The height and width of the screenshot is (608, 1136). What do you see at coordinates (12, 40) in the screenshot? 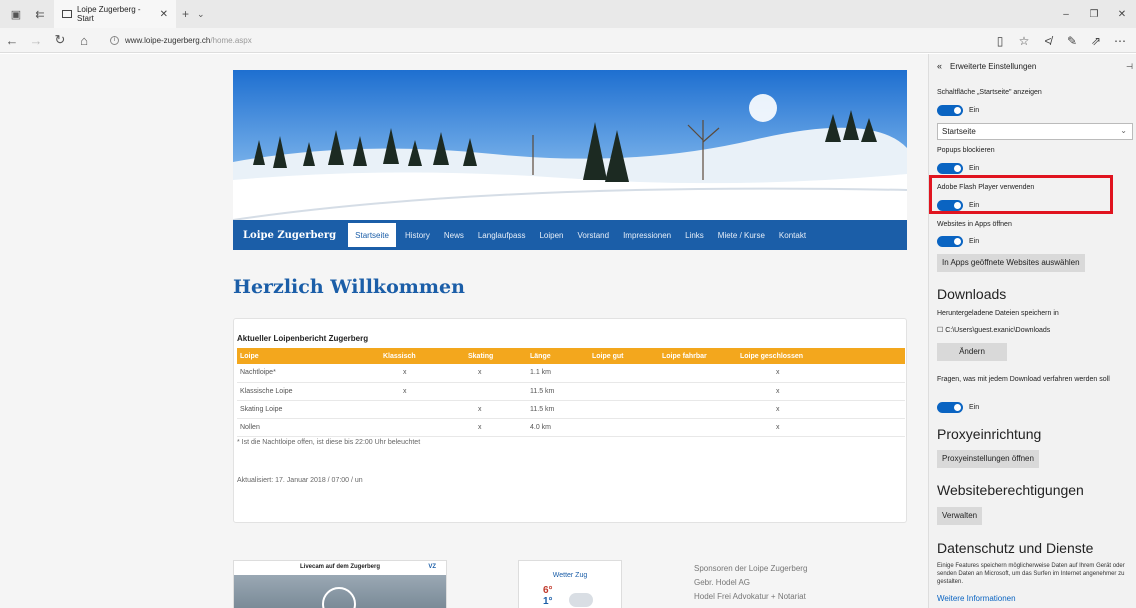
I see `back-icon: ←` at bounding box center [12, 40].